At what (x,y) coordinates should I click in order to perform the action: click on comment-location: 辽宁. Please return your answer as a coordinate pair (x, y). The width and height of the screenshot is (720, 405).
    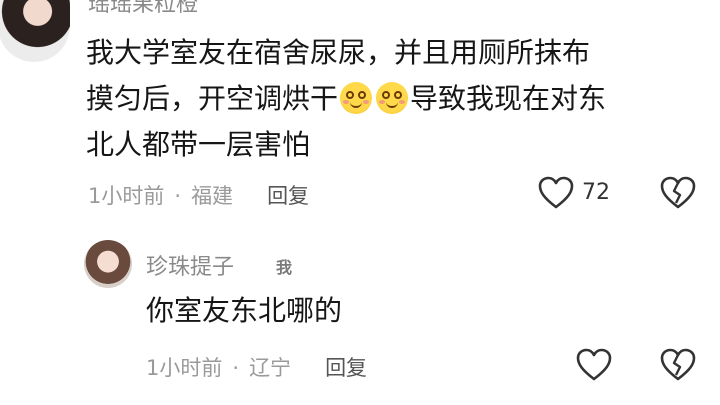
    Looking at the image, I should click on (270, 368).